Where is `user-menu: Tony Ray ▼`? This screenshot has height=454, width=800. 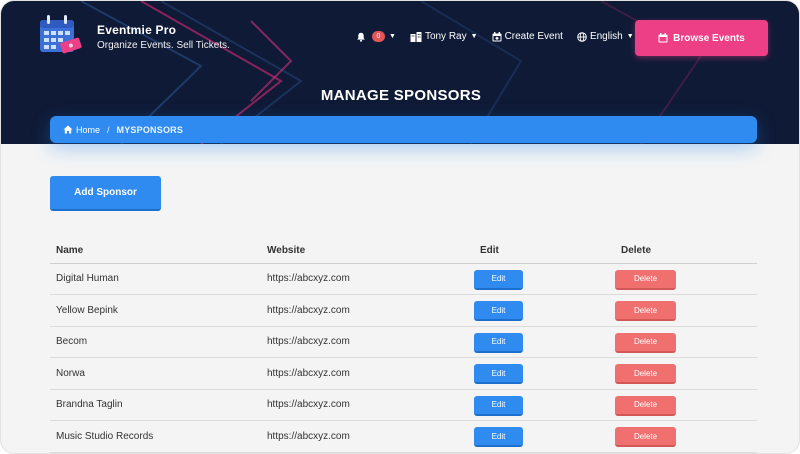 user-menu: Tony Ray ▼ is located at coordinates (444, 36).